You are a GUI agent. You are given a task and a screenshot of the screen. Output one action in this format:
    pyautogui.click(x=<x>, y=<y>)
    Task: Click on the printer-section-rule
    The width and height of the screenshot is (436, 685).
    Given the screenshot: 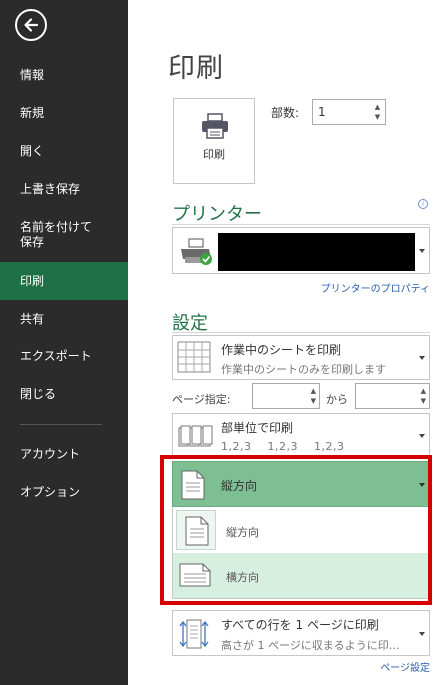 What is the action you would take?
    pyautogui.click(x=301, y=224)
    